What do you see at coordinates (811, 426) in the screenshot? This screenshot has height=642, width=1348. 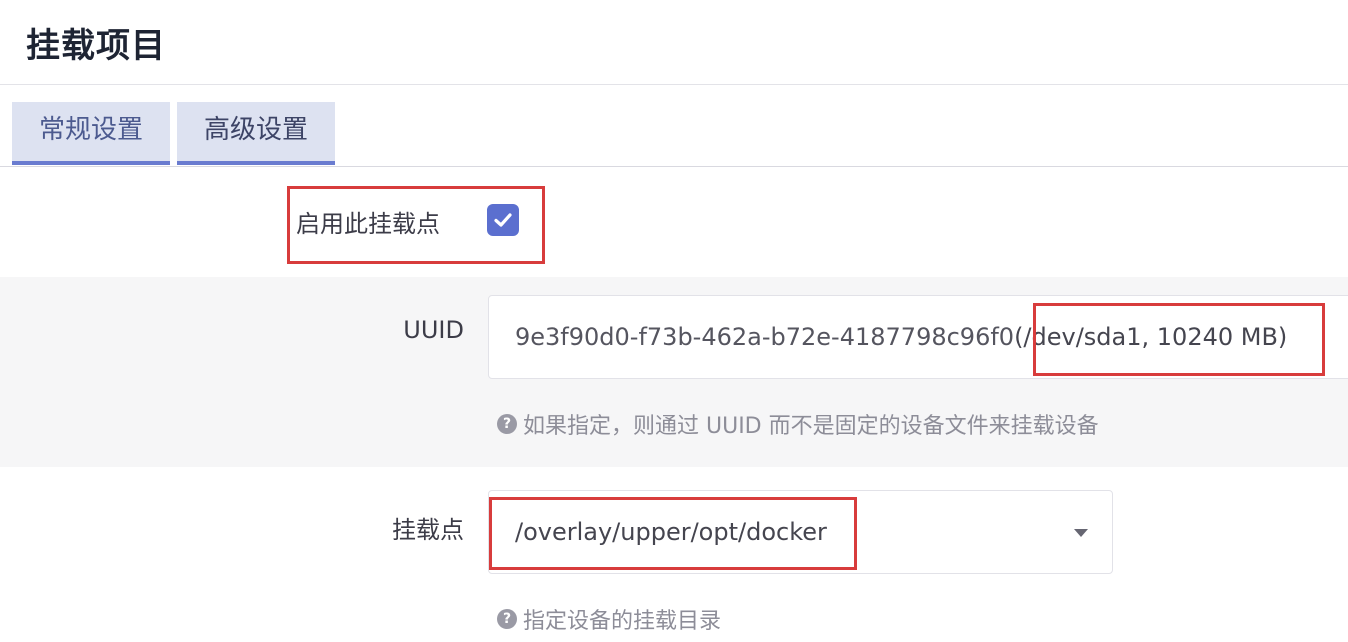 I see `uuid-hint-text: 如果指定，则通过 UUID 而不是固定的设备文件来挂载设备` at bounding box center [811, 426].